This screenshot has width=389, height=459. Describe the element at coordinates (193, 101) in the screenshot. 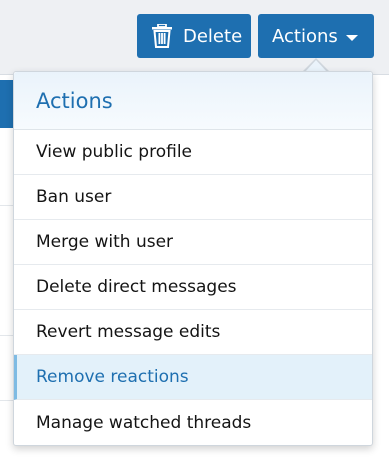

I see `menu-title: Actions` at that location.